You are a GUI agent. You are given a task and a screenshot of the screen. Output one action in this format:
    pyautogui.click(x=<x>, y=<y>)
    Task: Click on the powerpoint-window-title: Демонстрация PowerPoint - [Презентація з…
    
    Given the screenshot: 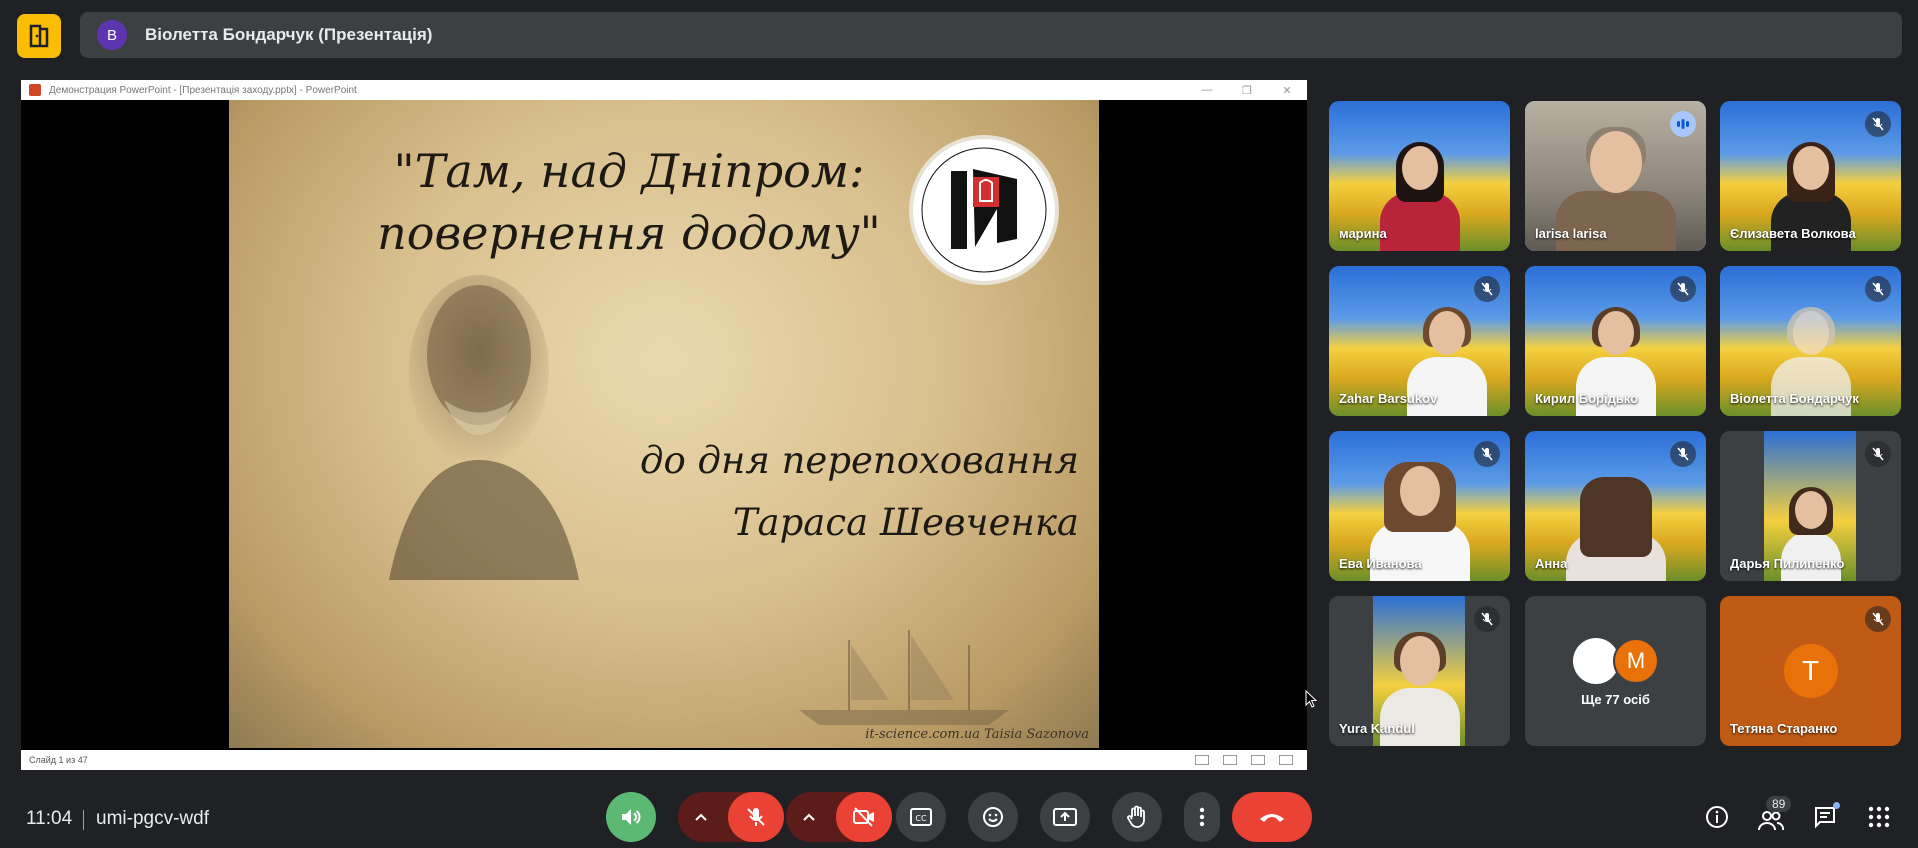 What is the action you would take?
    pyautogui.click(x=203, y=90)
    